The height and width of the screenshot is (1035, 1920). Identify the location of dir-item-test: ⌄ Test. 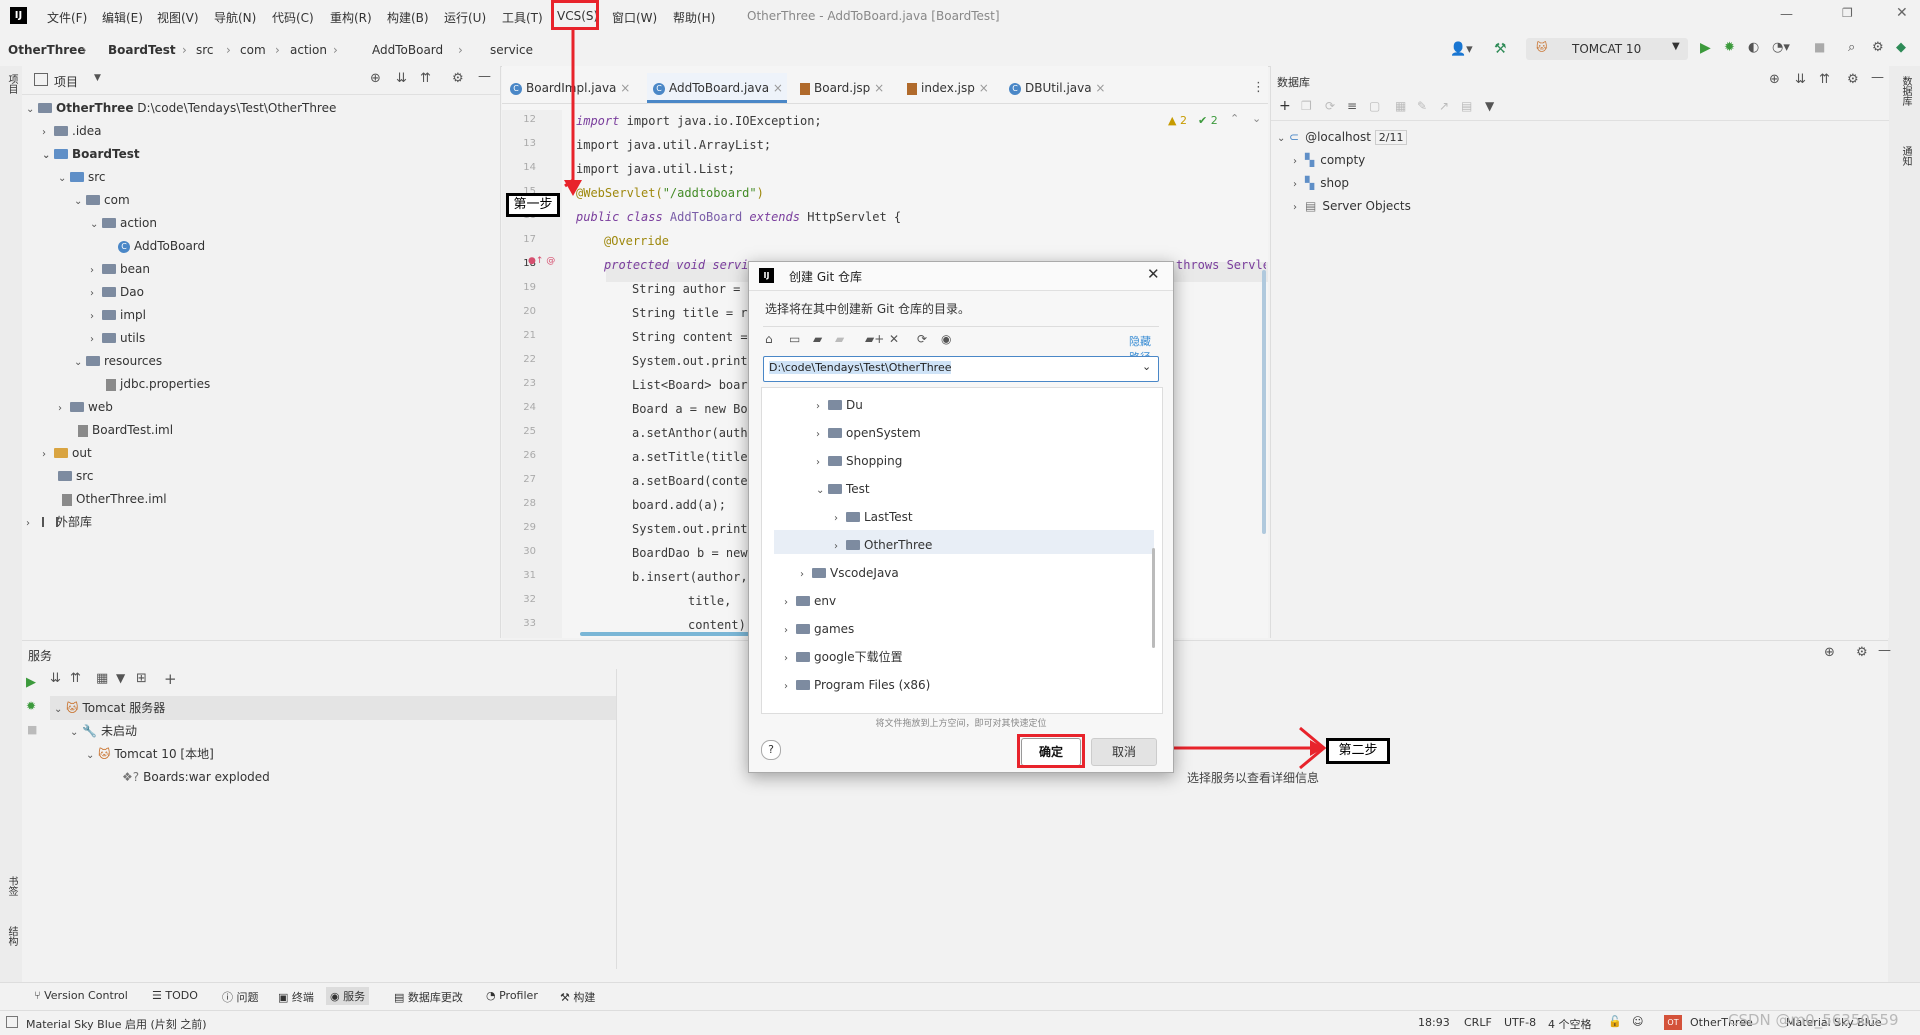
(843, 489).